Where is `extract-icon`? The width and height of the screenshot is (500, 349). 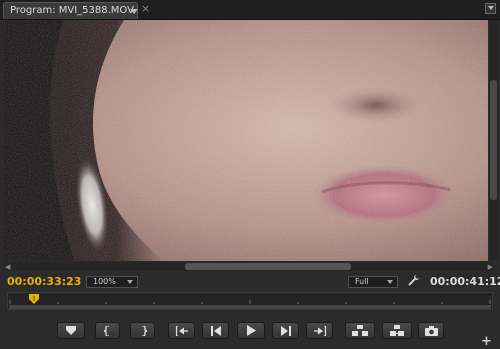
extract-icon is located at coordinates (397, 330).